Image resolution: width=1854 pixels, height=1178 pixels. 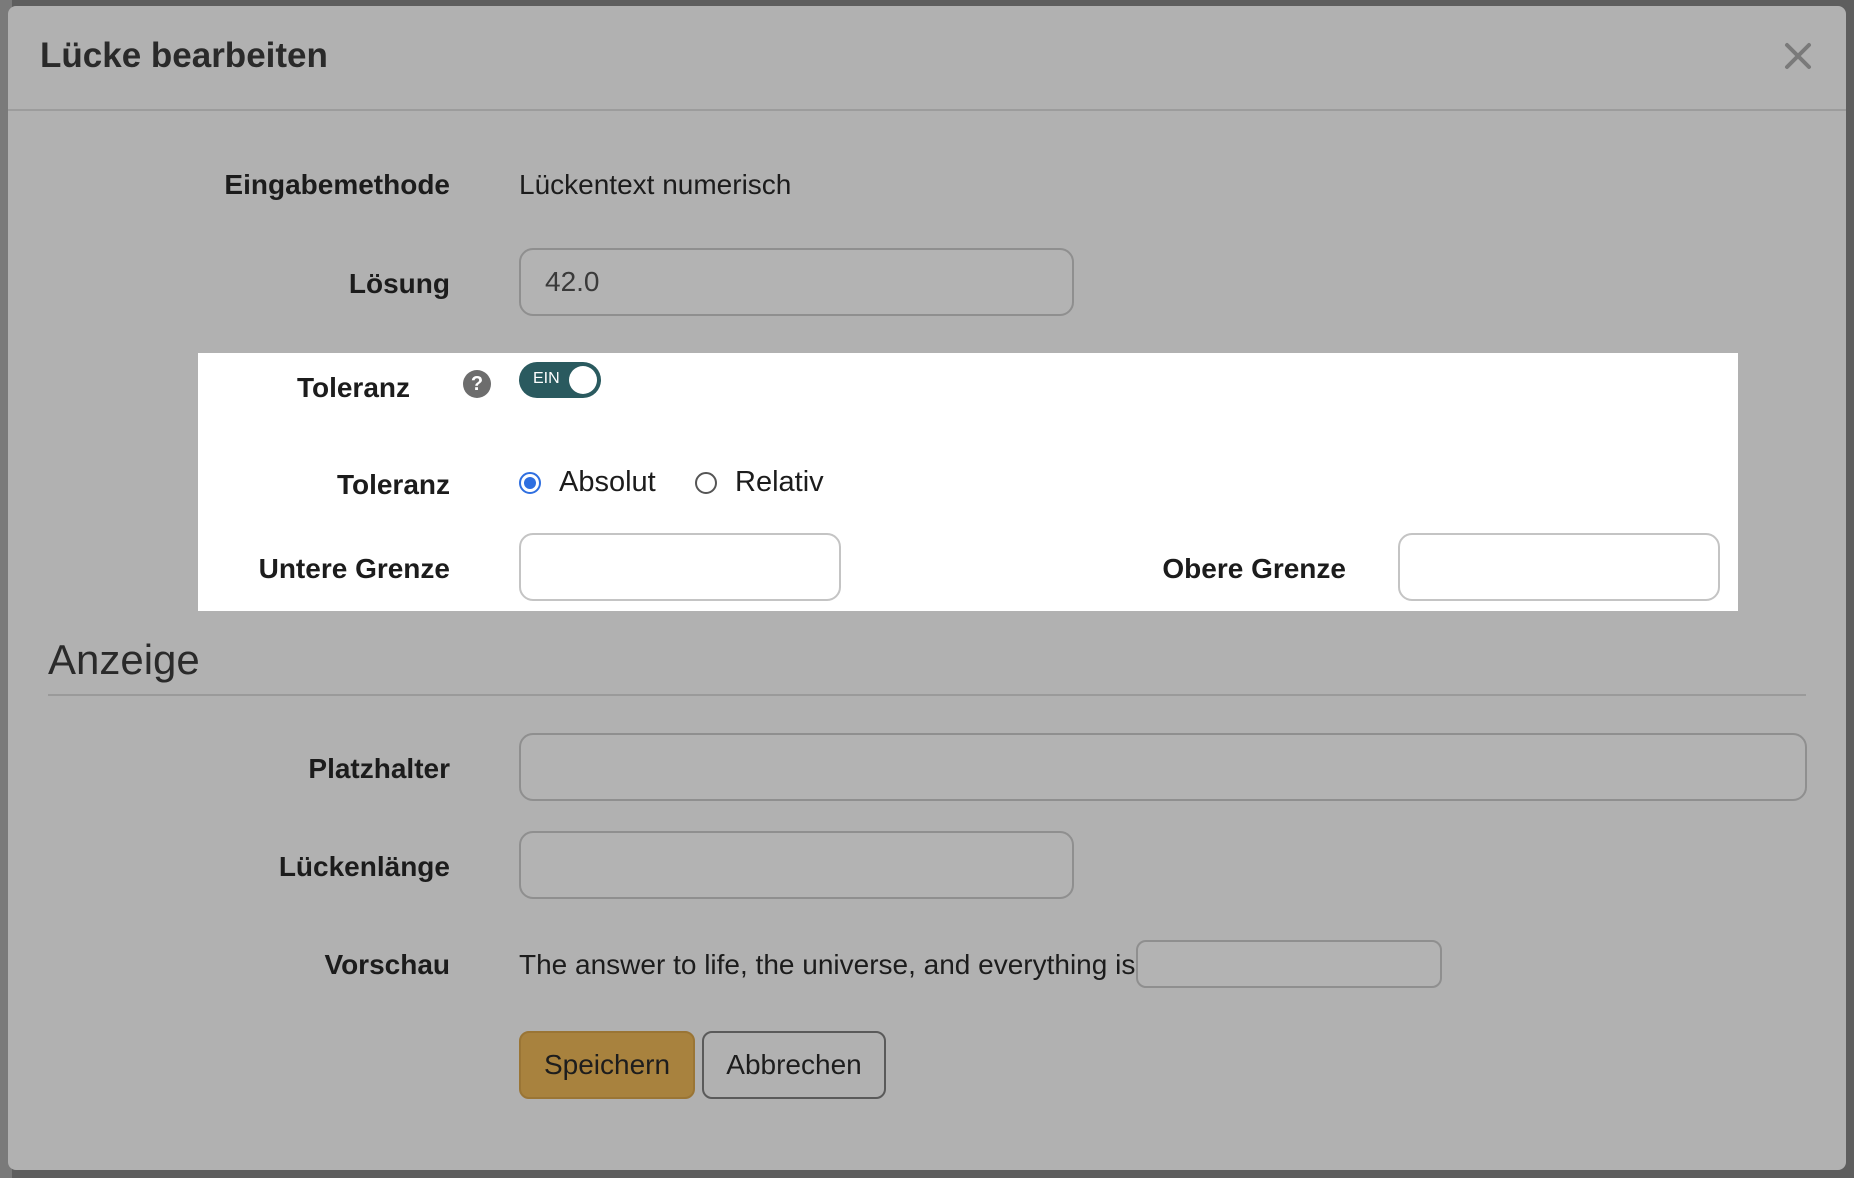 What do you see at coordinates (927, 695) in the screenshot?
I see `section-divider` at bounding box center [927, 695].